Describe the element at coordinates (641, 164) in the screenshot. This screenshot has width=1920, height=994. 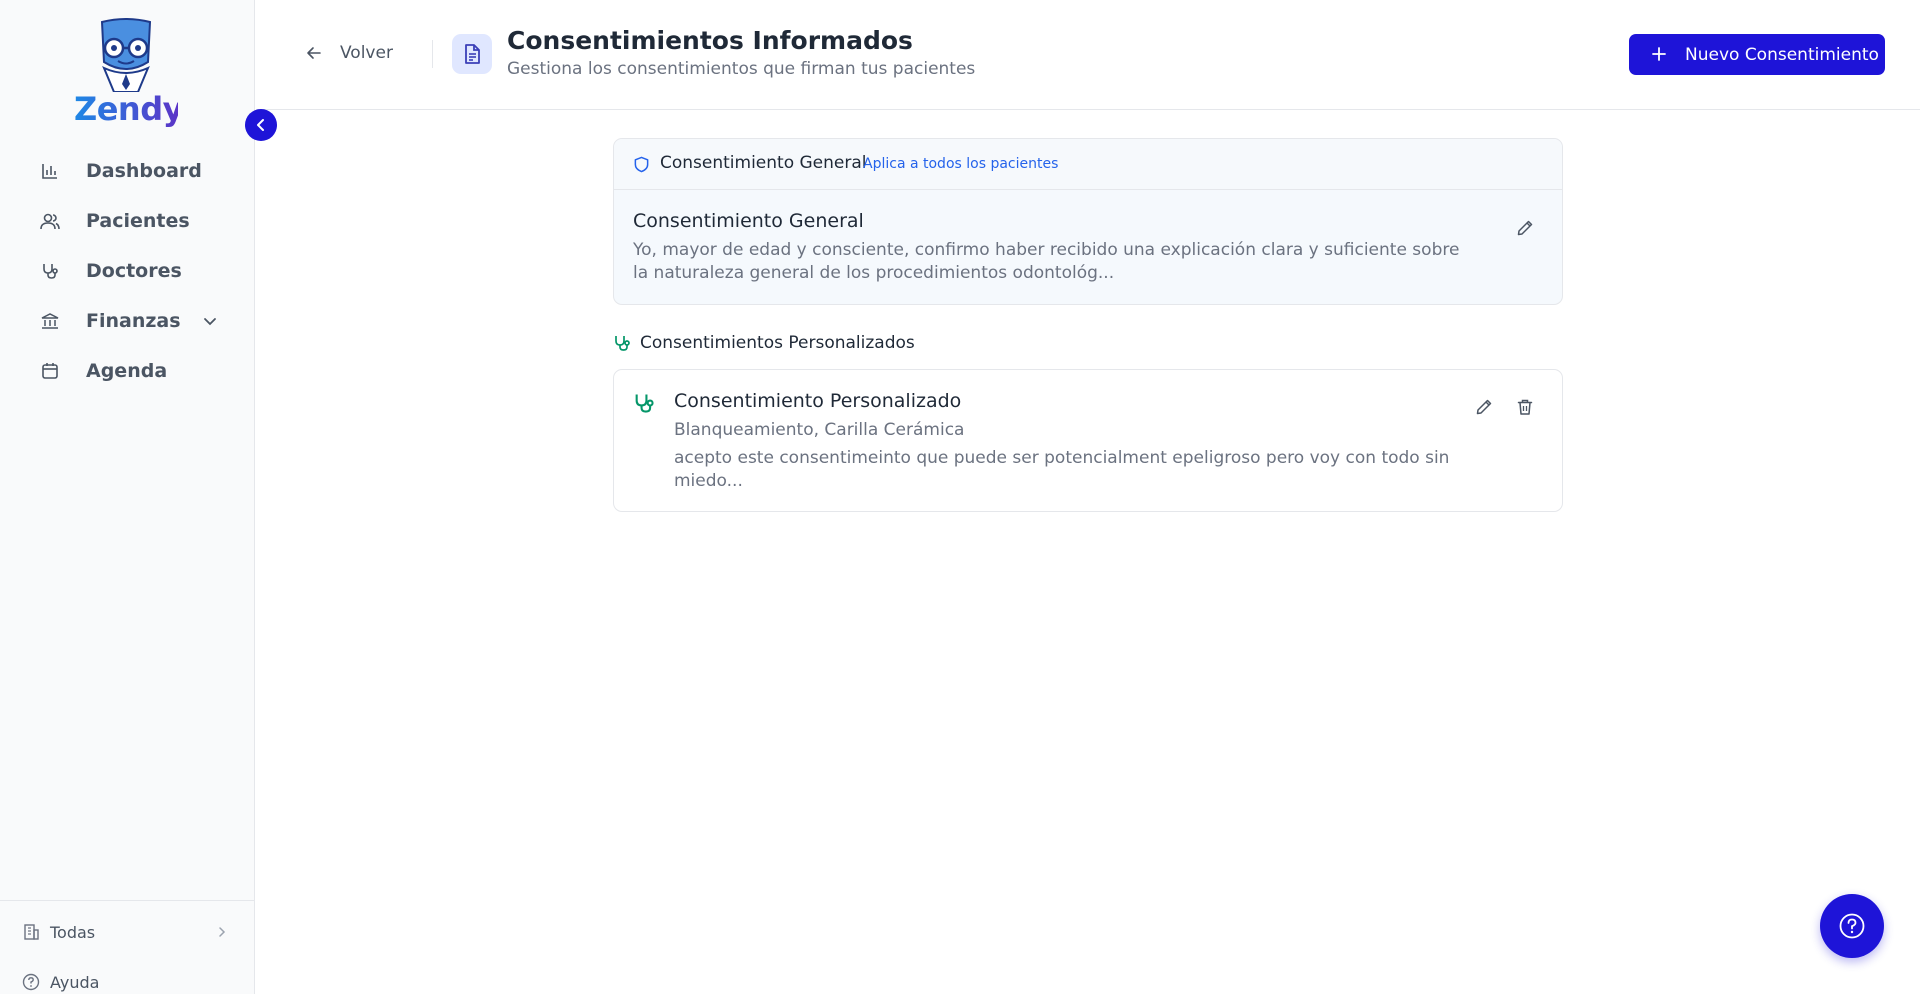
I see `shield-icon` at that location.